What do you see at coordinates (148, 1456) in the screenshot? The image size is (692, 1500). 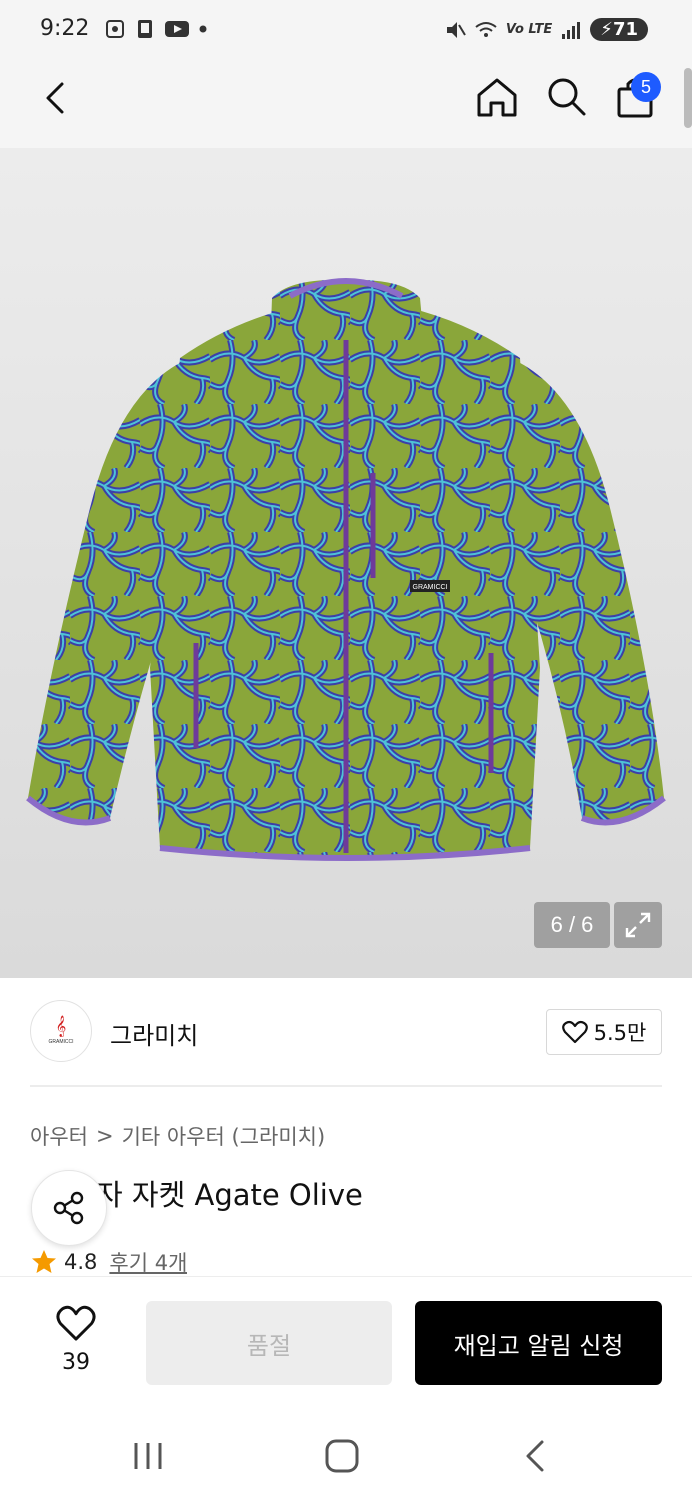 I see `recent-apps-icon` at bounding box center [148, 1456].